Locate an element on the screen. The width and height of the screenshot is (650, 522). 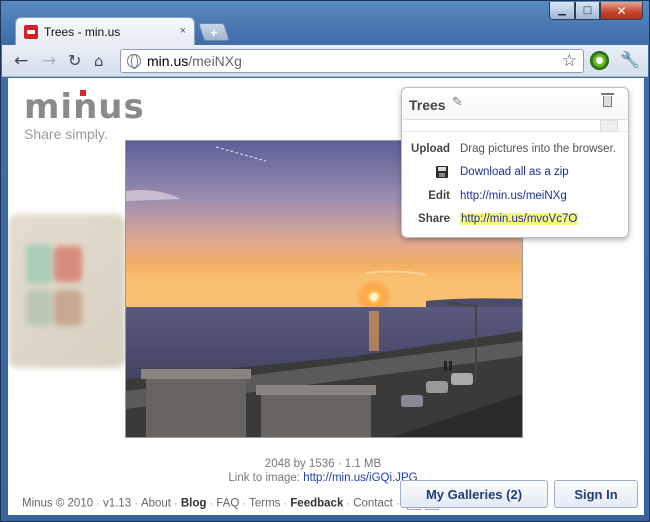
browser-toolbar: ← → ↻ ⌂ min.us/meiNXg ☆ 🔧 is located at coordinates (325, 61).